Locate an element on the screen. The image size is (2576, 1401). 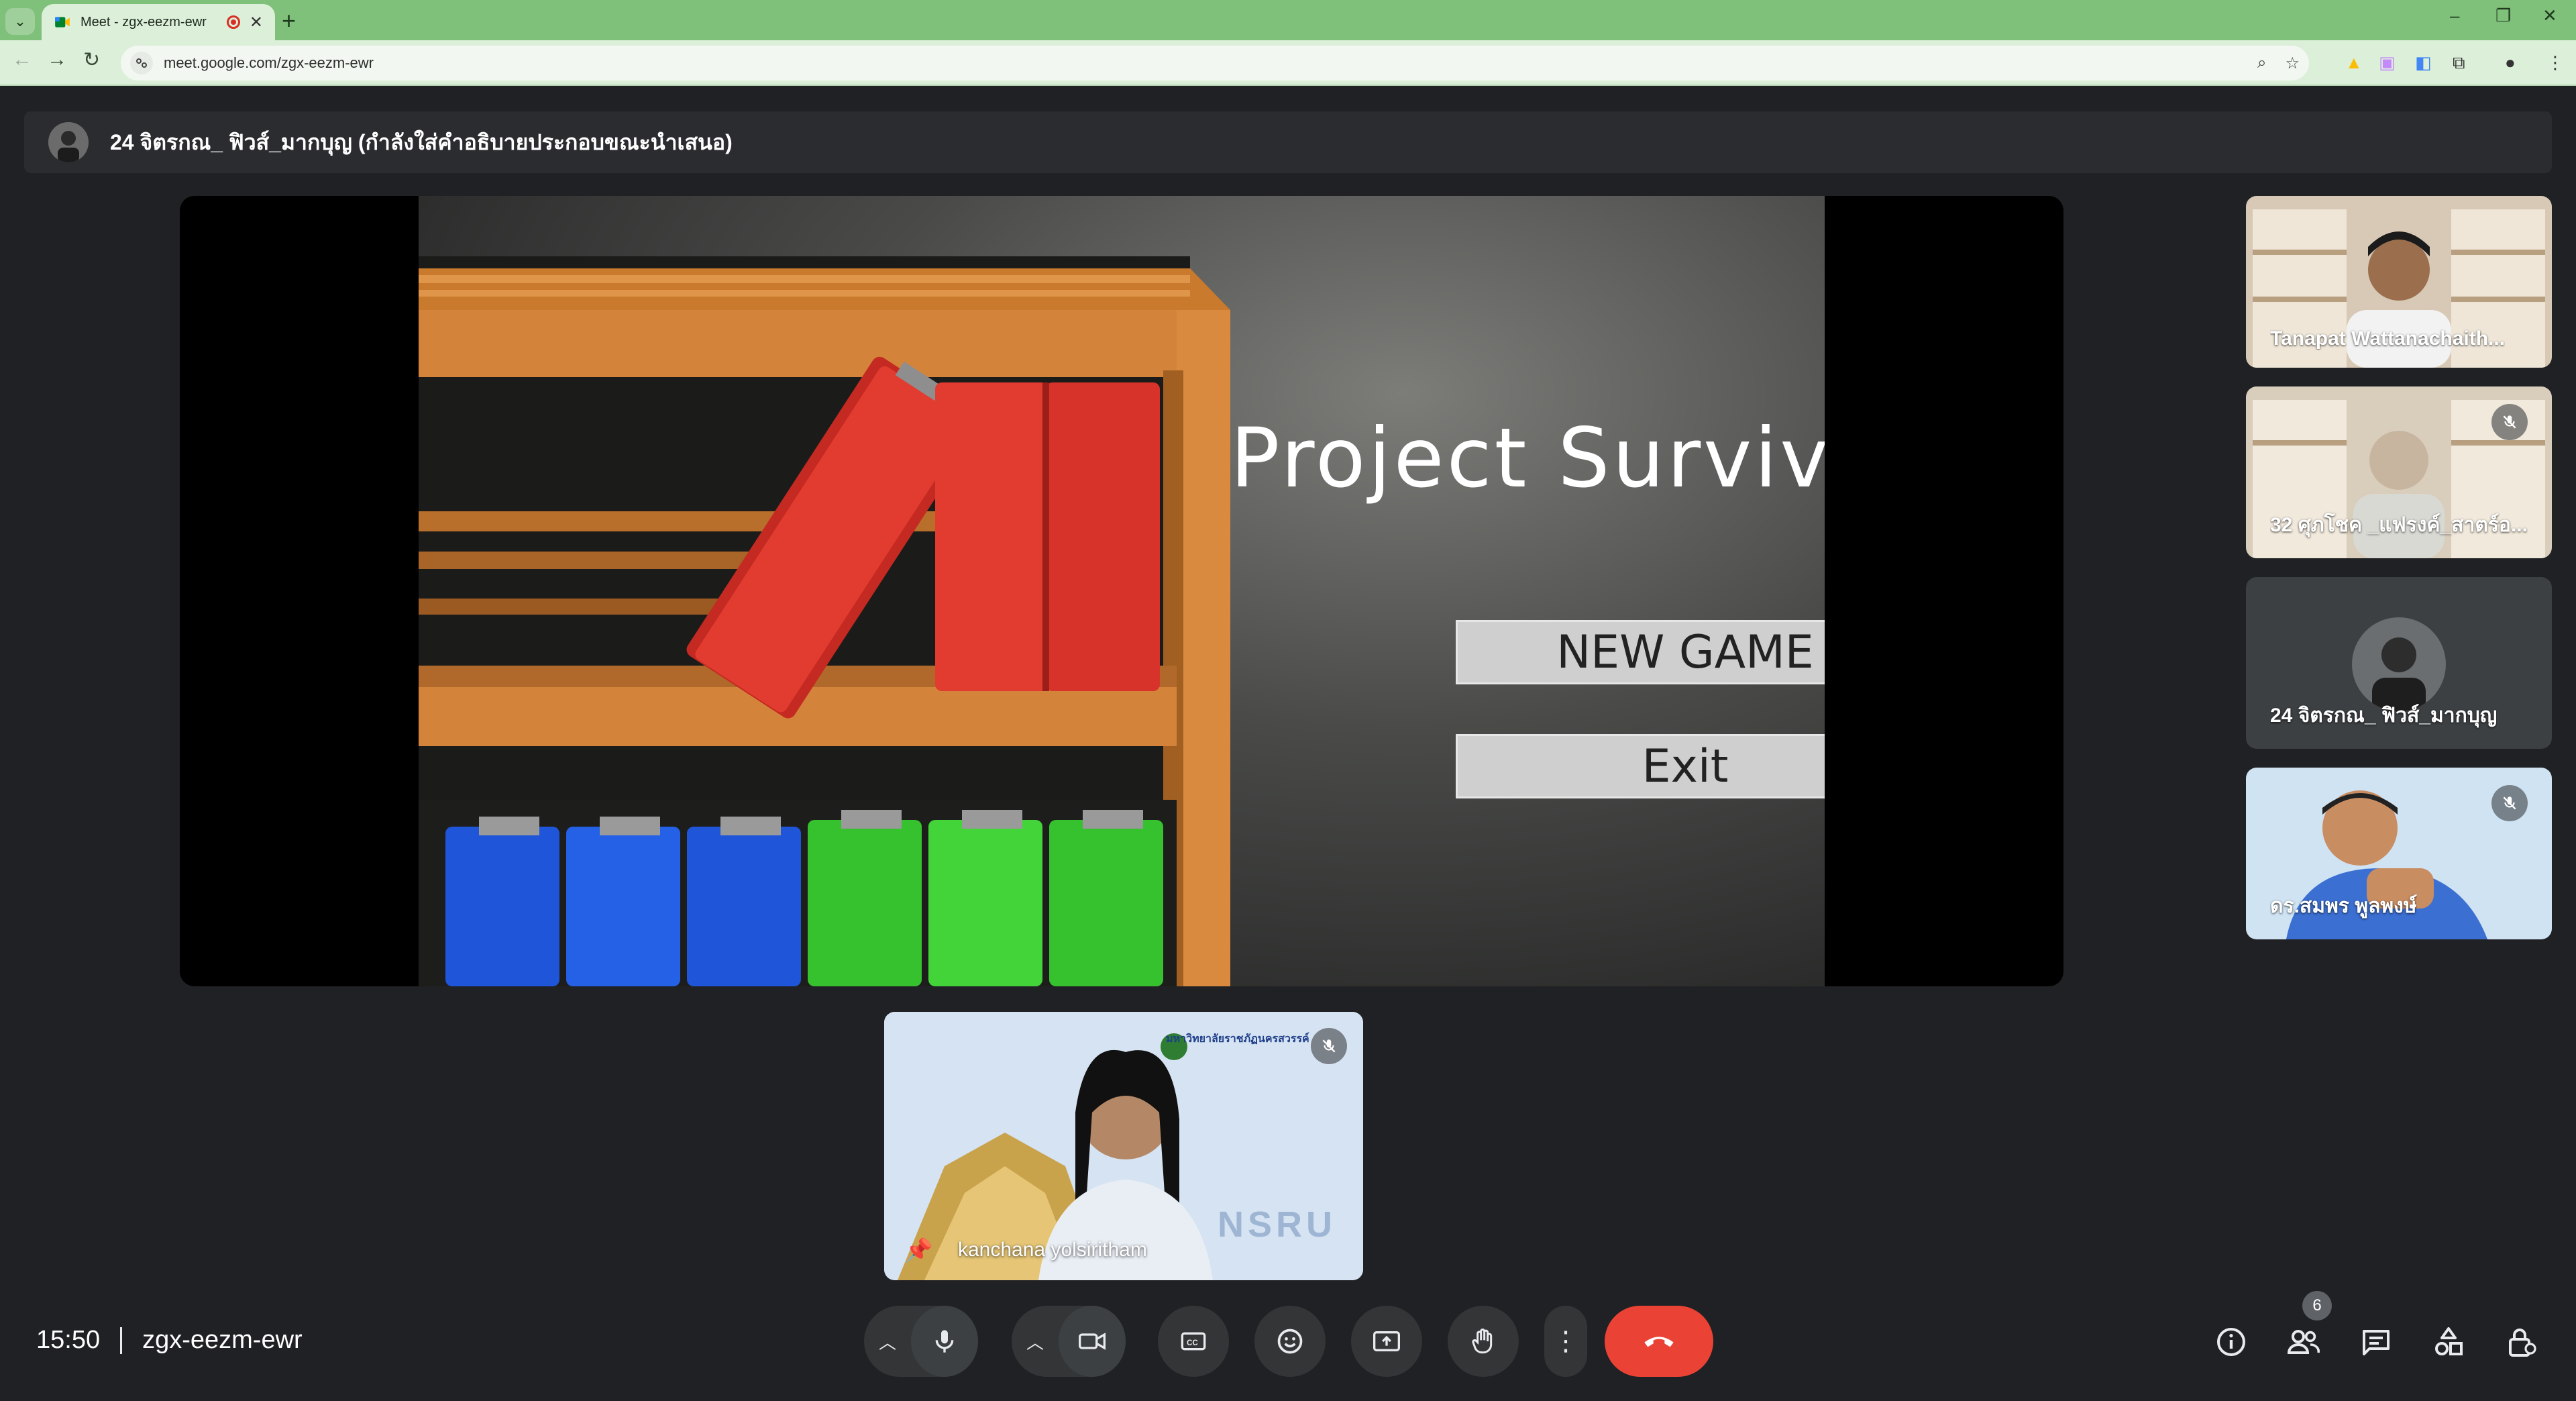
camera-icon is located at coordinates (1092, 1341).